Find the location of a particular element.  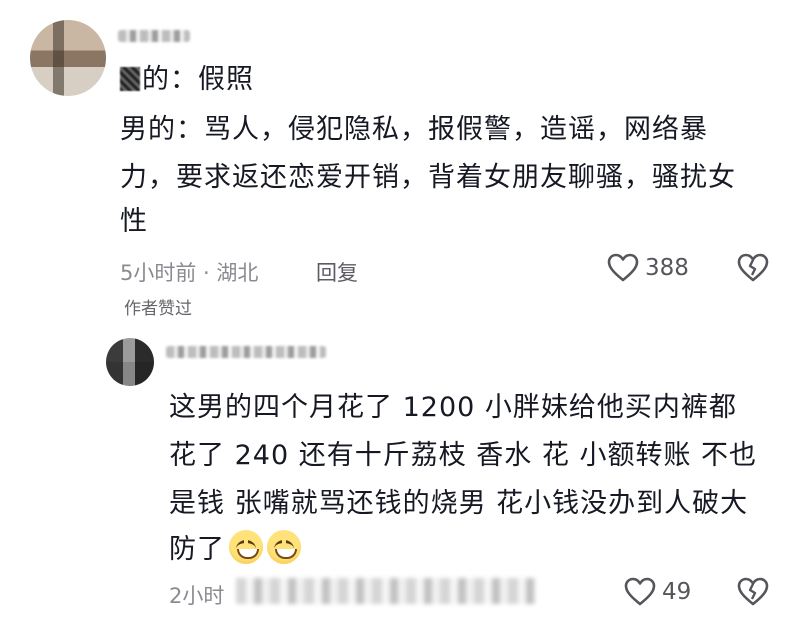

comment-like-count: 388 is located at coordinates (667, 268).